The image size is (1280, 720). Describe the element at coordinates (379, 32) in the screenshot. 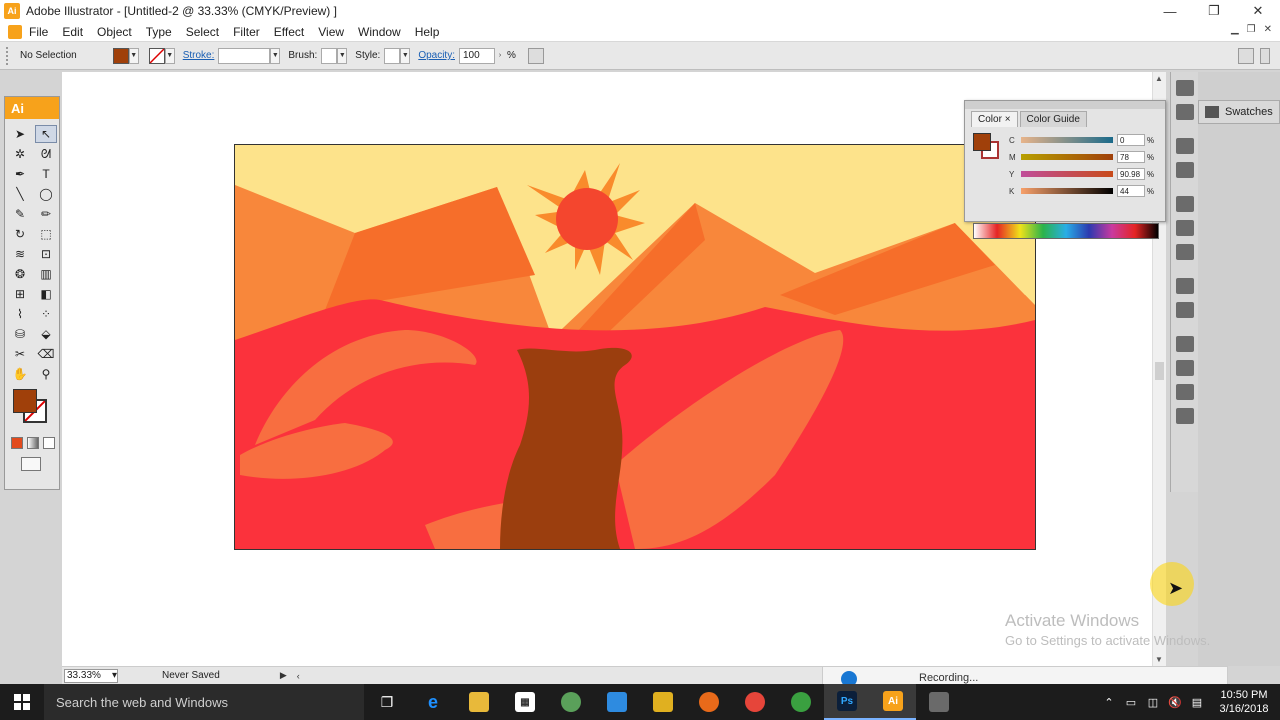

I see `menu-window: Window` at that location.